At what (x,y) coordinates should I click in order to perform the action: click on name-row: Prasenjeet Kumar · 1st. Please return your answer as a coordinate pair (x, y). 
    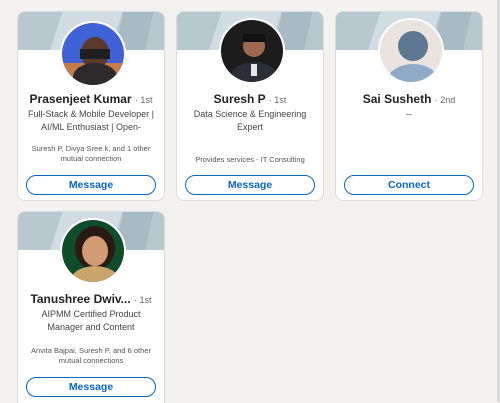
    Looking at the image, I should click on (91, 99).